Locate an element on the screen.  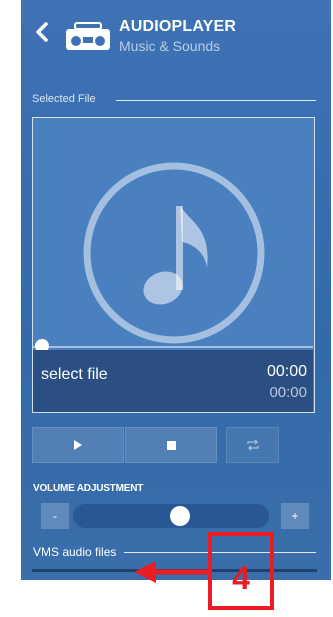
volume-down-button: - is located at coordinates (55, 516).